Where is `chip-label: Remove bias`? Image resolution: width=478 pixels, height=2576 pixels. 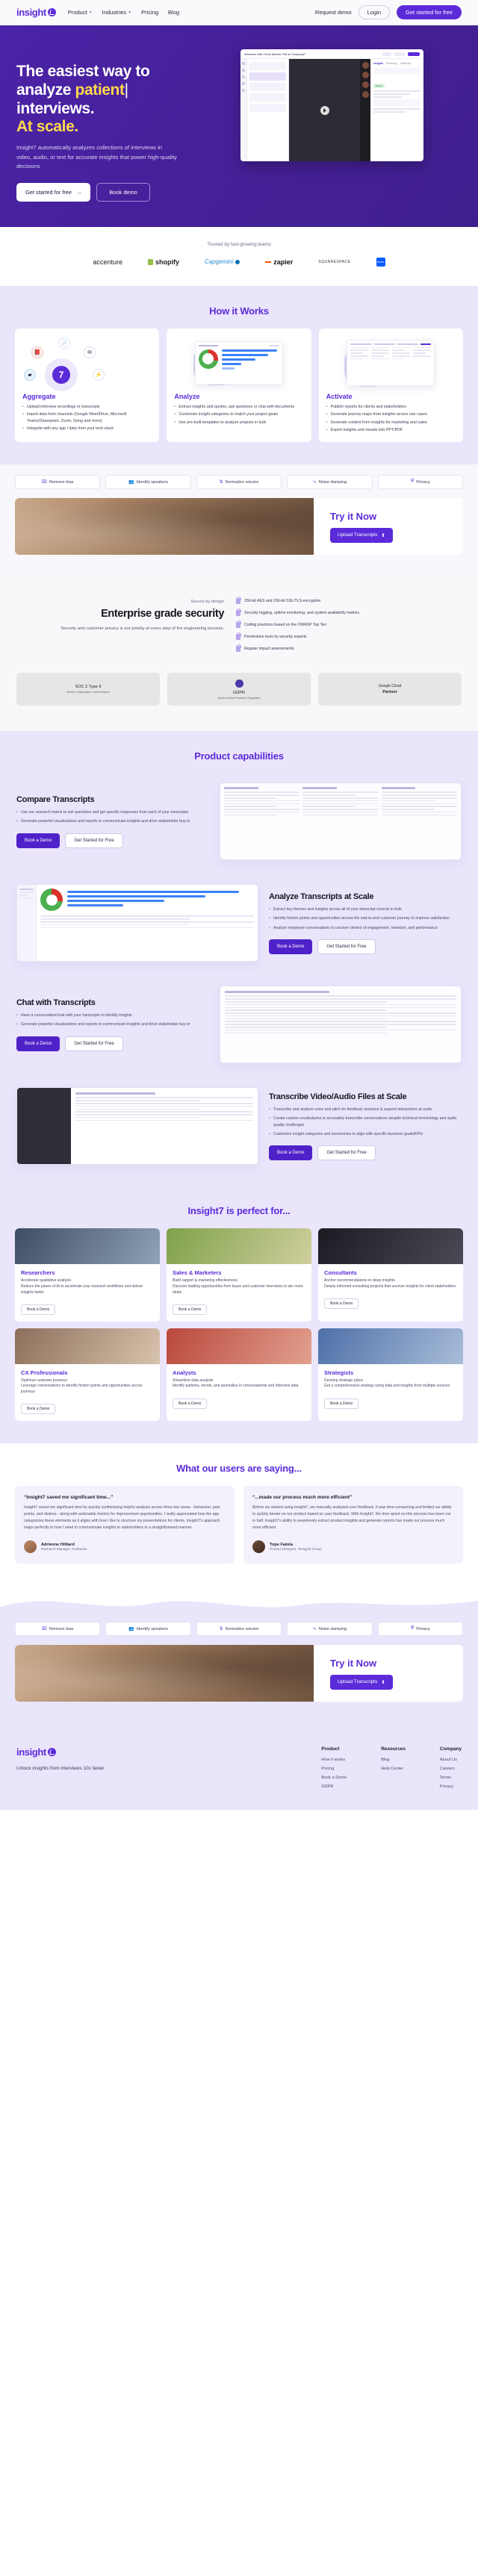
chip-label: Remove bias is located at coordinates (61, 1629).